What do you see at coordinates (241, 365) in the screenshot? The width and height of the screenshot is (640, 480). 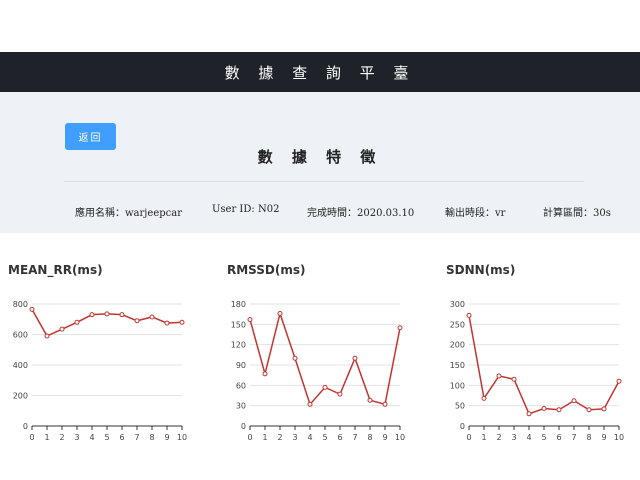 I see `y-tick-label: 90` at bounding box center [241, 365].